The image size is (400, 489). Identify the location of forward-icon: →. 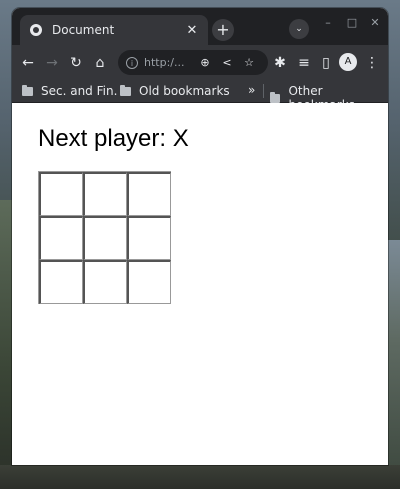
(52, 63).